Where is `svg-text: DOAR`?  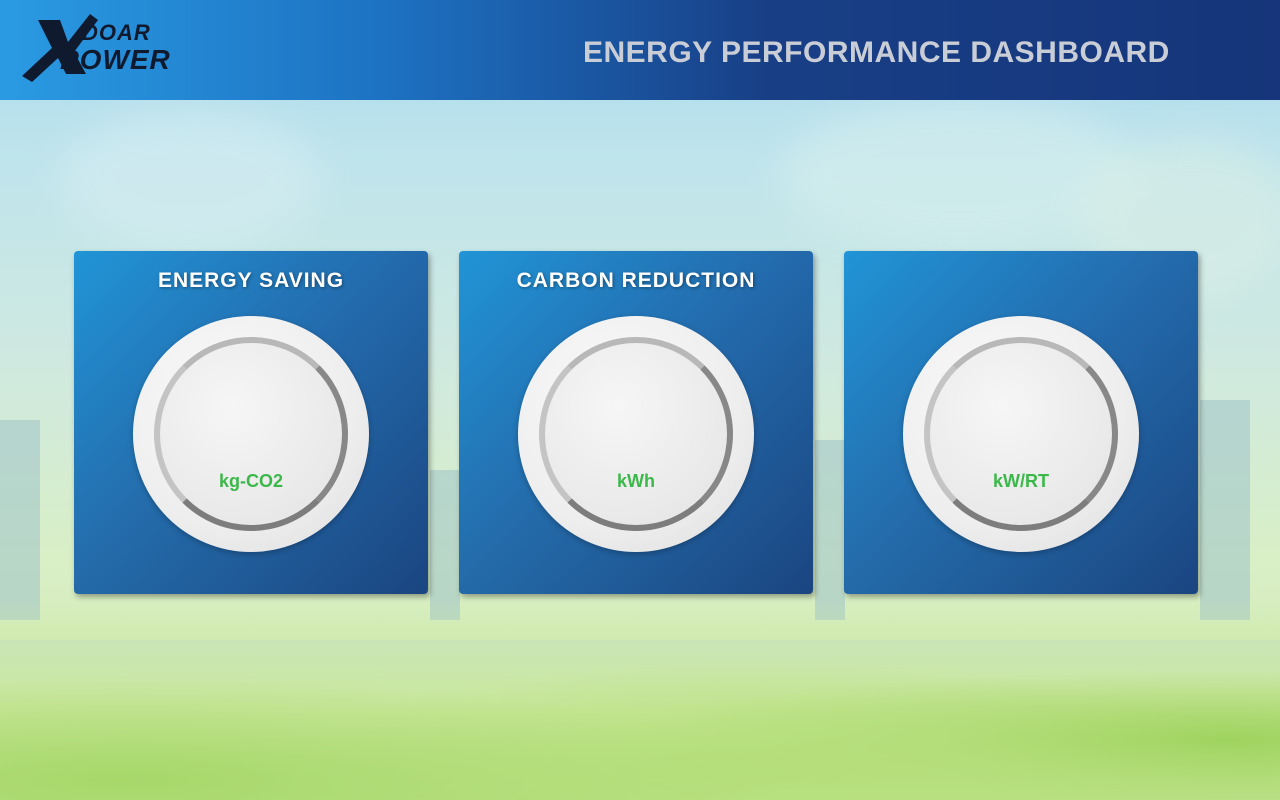 svg-text: DOAR is located at coordinates (116, 32).